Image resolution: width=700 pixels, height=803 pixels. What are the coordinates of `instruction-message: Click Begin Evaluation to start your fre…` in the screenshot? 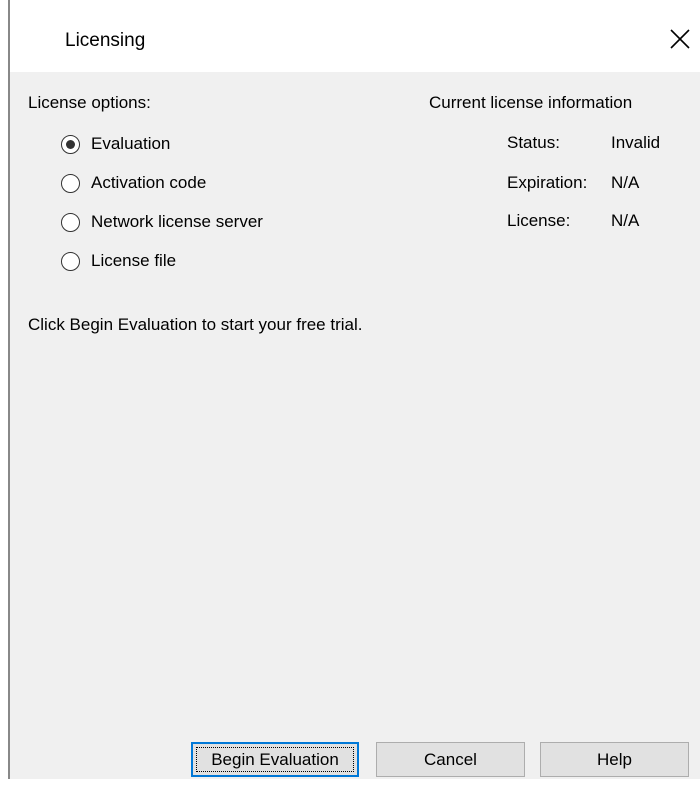 It's located at (195, 324).